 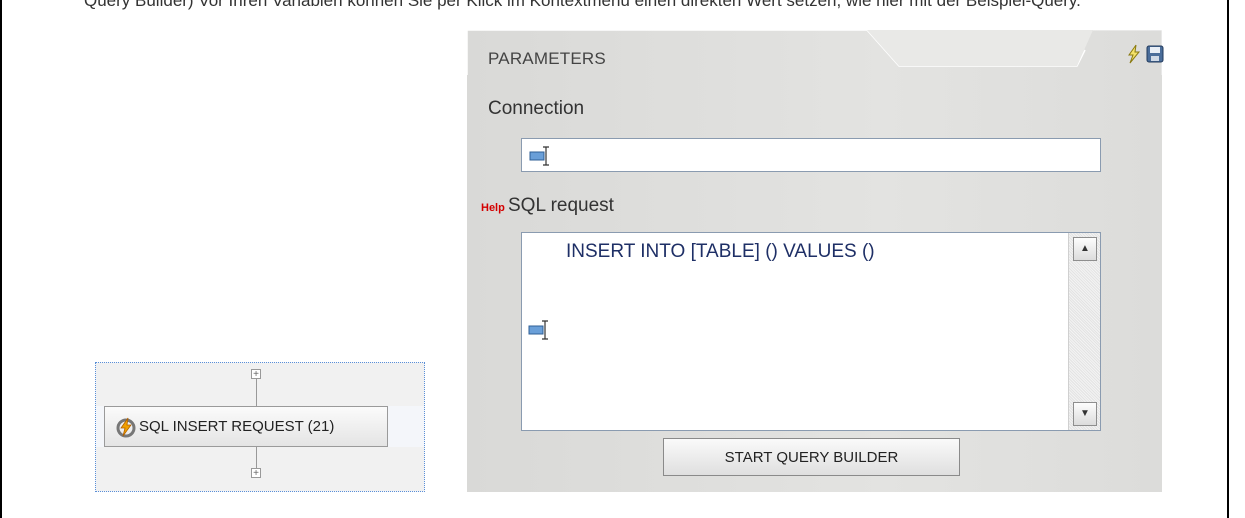 What do you see at coordinates (1155, 54) in the screenshot?
I see `save-icon` at bounding box center [1155, 54].